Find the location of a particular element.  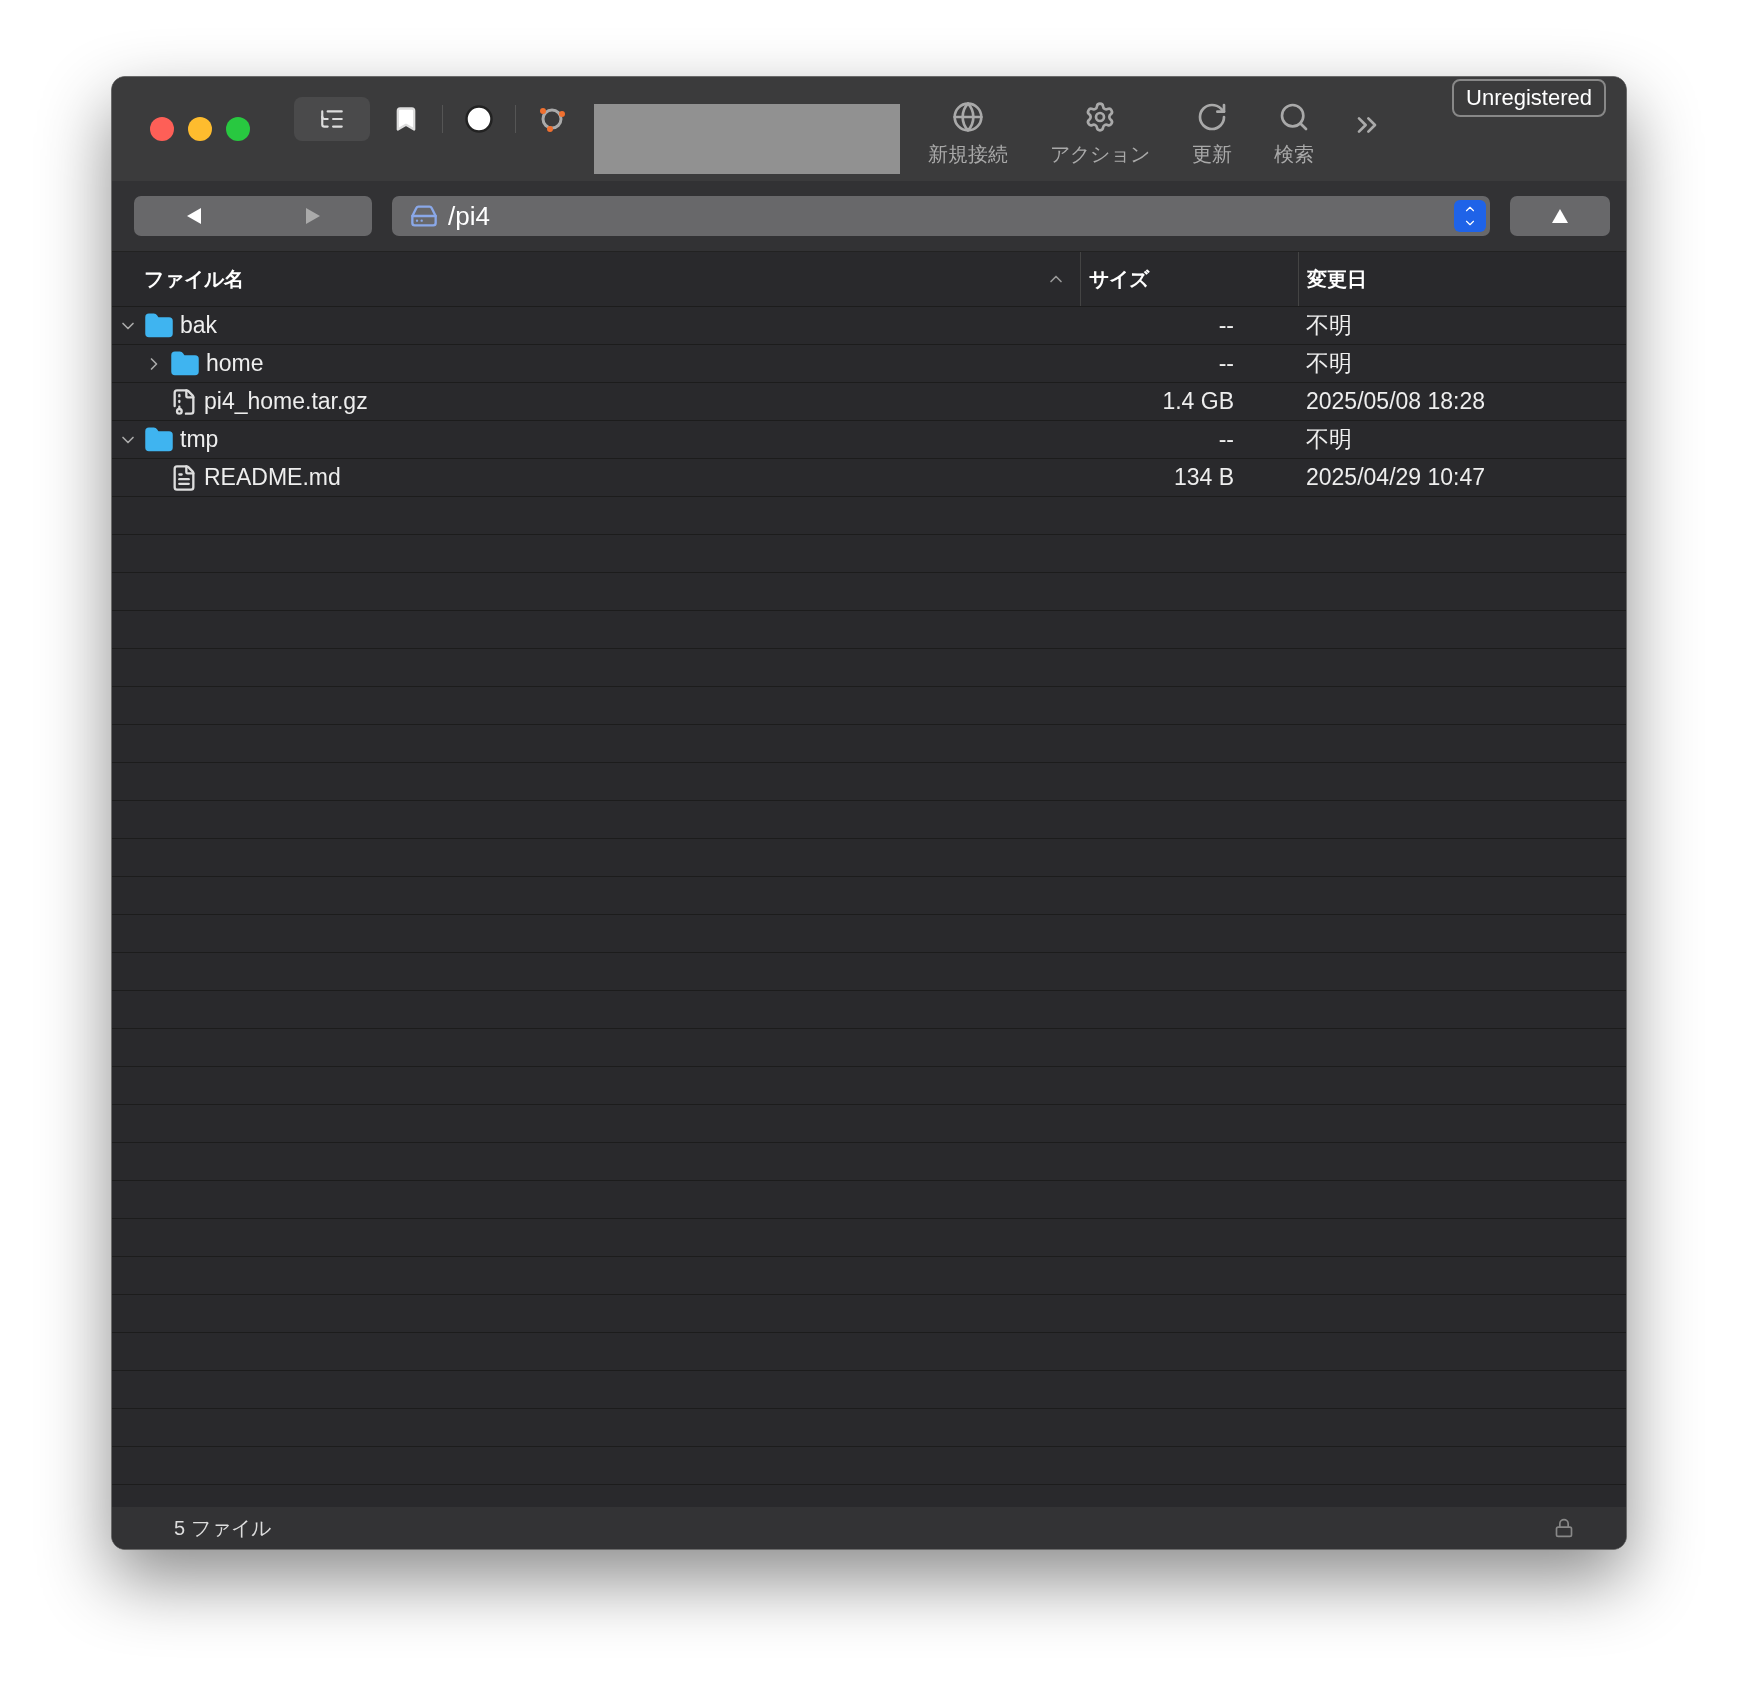

lock-icon is located at coordinates (1564, 1528).